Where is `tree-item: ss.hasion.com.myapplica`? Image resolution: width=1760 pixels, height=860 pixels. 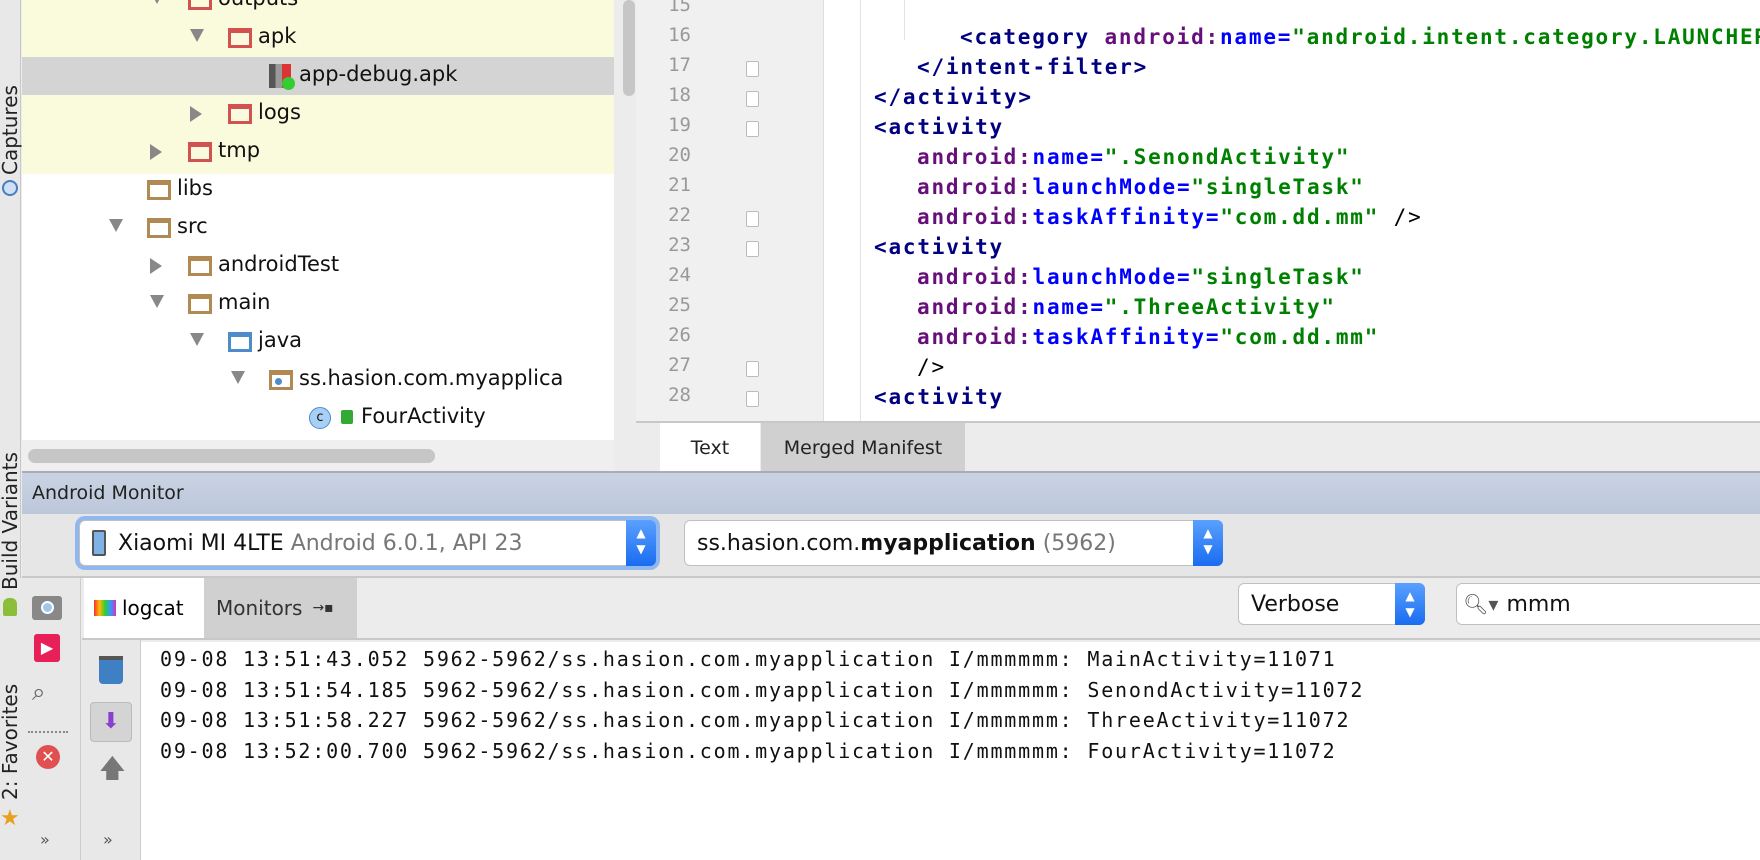 tree-item: ss.hasion.com.myapplica is located at coordinates (318, 380).